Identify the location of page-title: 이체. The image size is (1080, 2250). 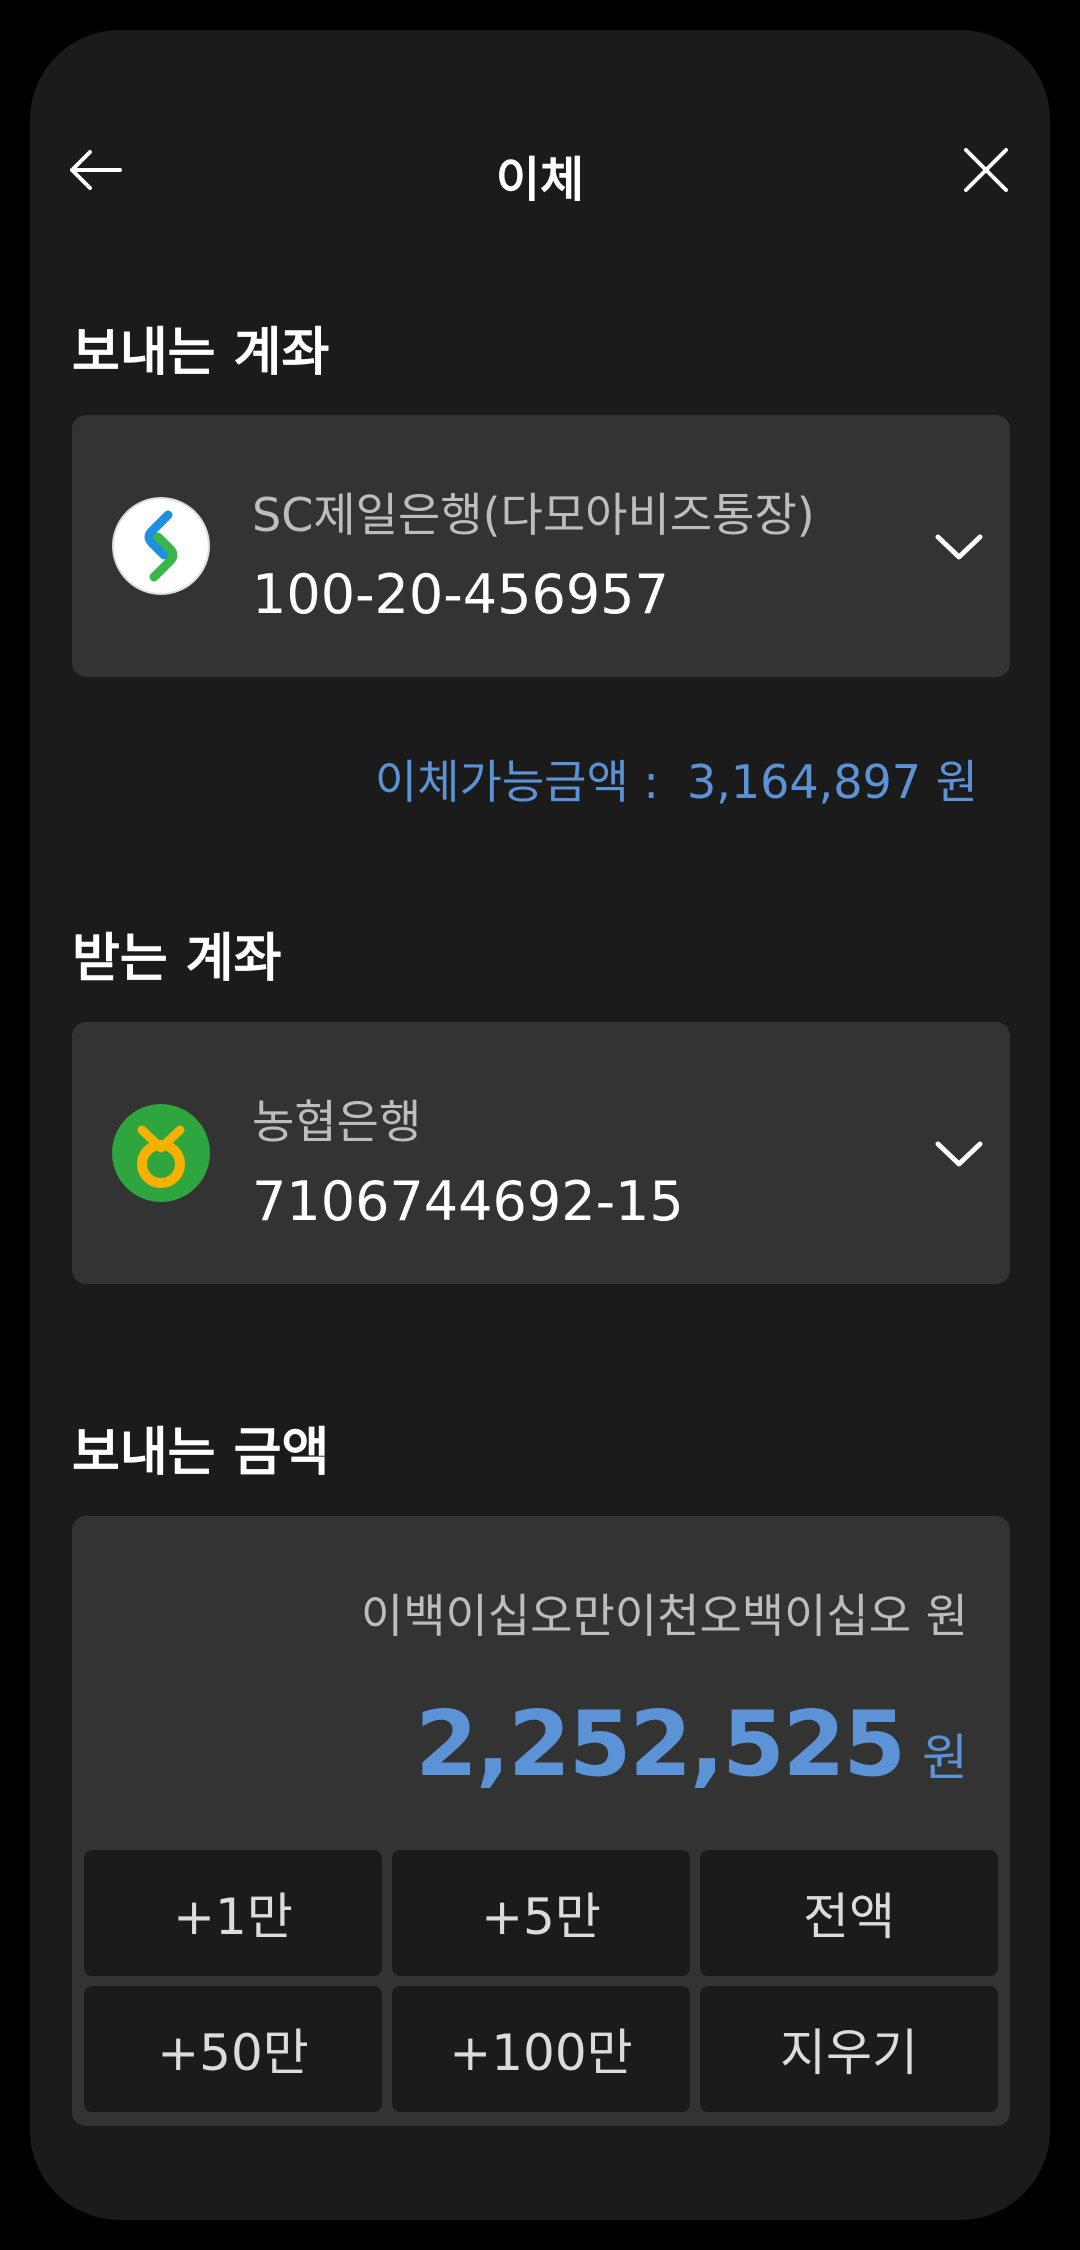
(540, 180).